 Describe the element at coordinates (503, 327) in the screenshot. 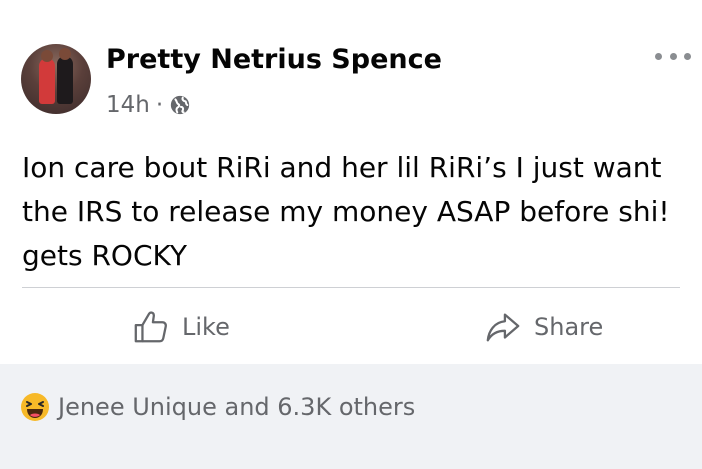

I see `share-arrow-icon` at that location.